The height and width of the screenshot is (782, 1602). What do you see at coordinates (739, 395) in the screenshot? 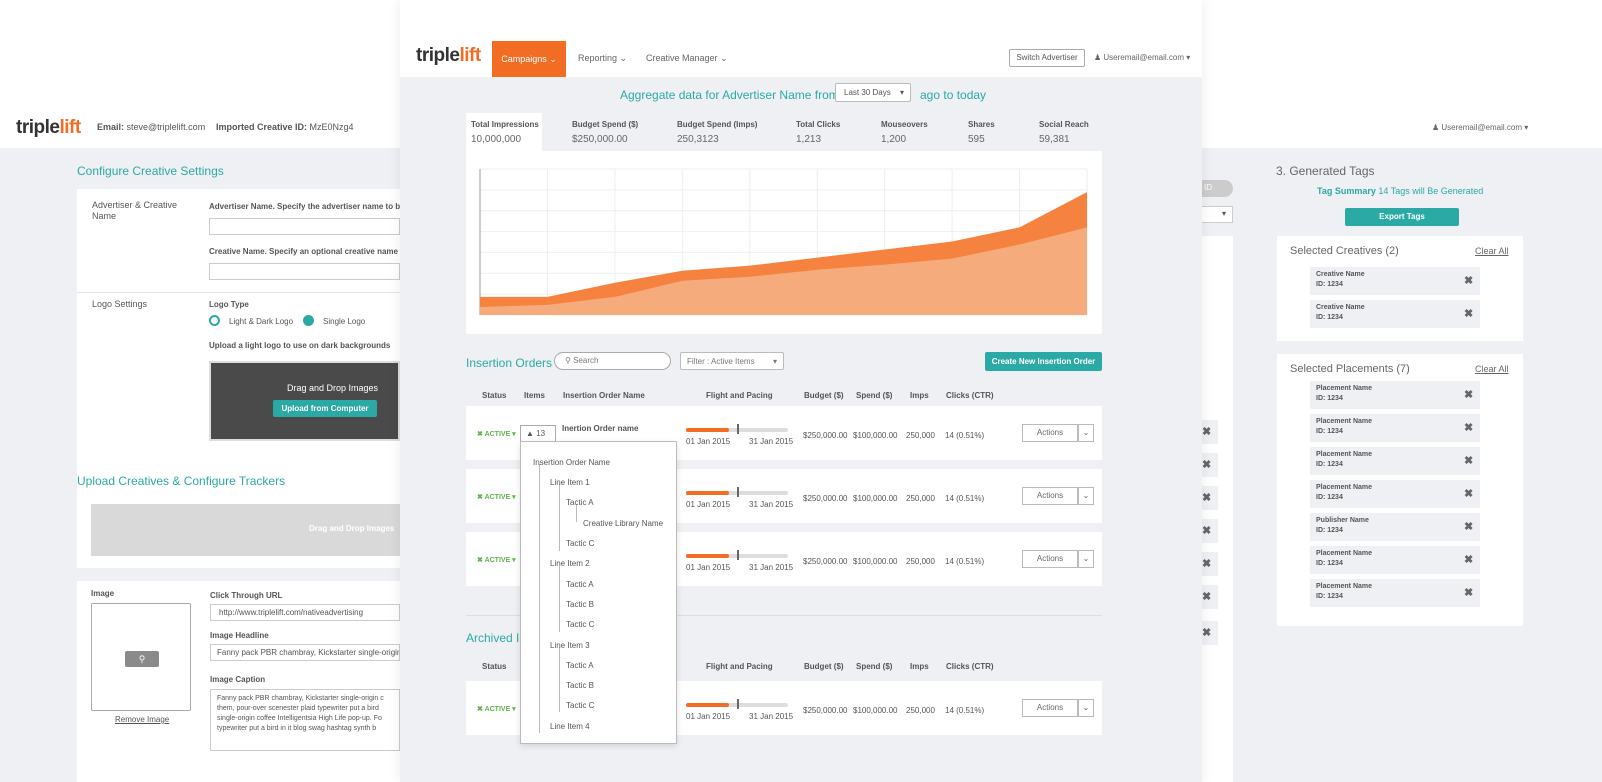
I see `col-flight: Flight and Pacing` at bounding box center [739, 395].